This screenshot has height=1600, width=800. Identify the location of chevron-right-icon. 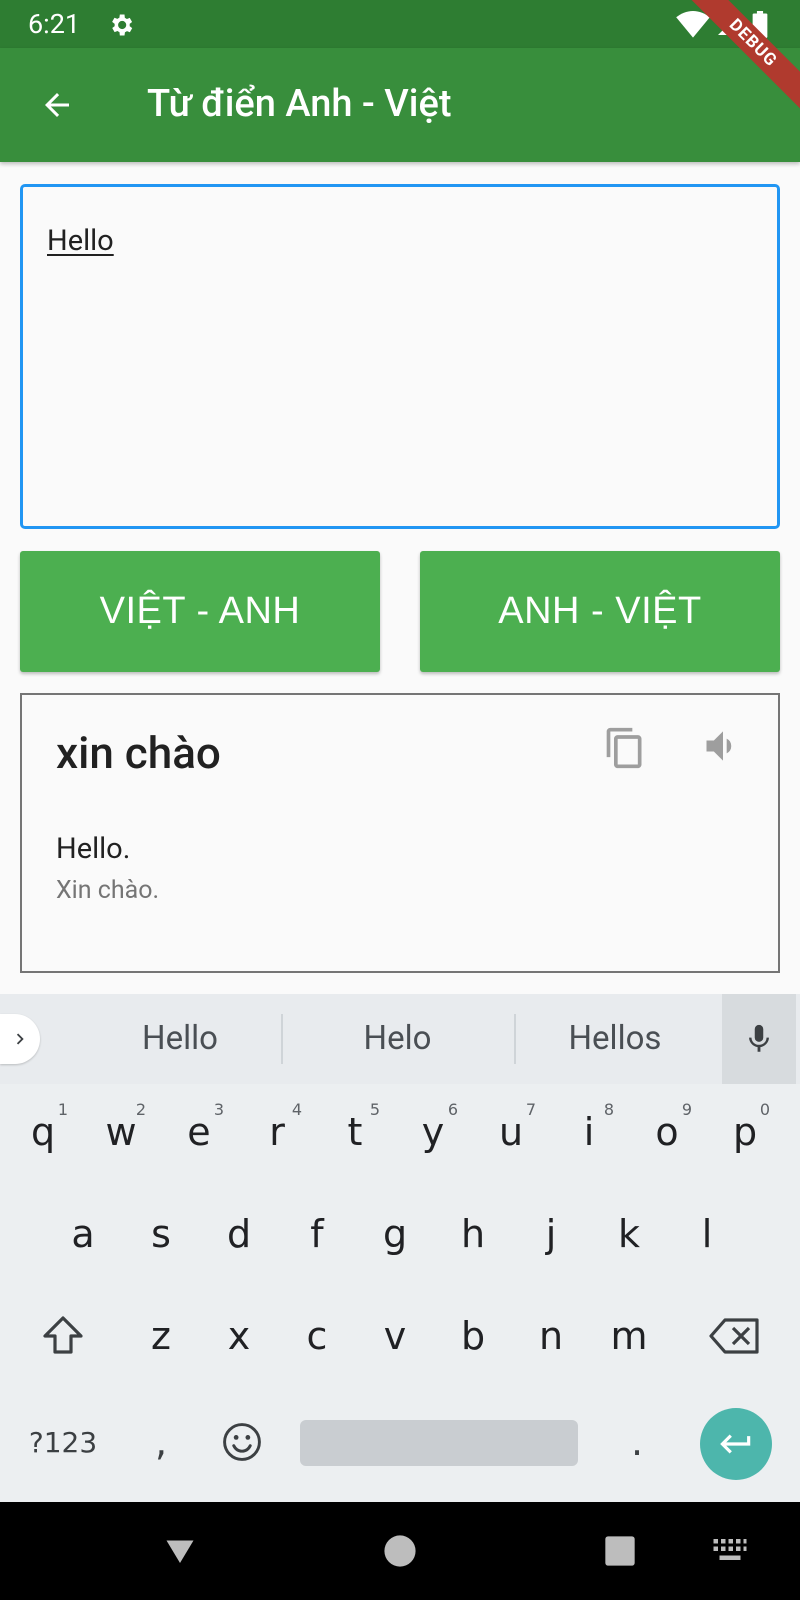
(20, 1039).